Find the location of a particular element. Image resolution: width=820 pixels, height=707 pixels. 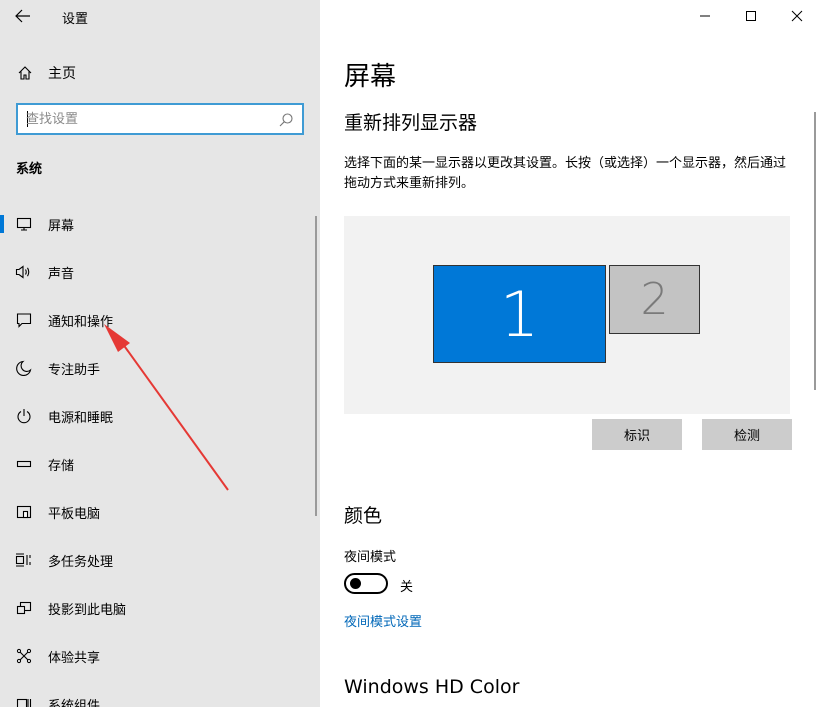

sidebar-item-label: 系统组件 is located at coordinates (74, 702).